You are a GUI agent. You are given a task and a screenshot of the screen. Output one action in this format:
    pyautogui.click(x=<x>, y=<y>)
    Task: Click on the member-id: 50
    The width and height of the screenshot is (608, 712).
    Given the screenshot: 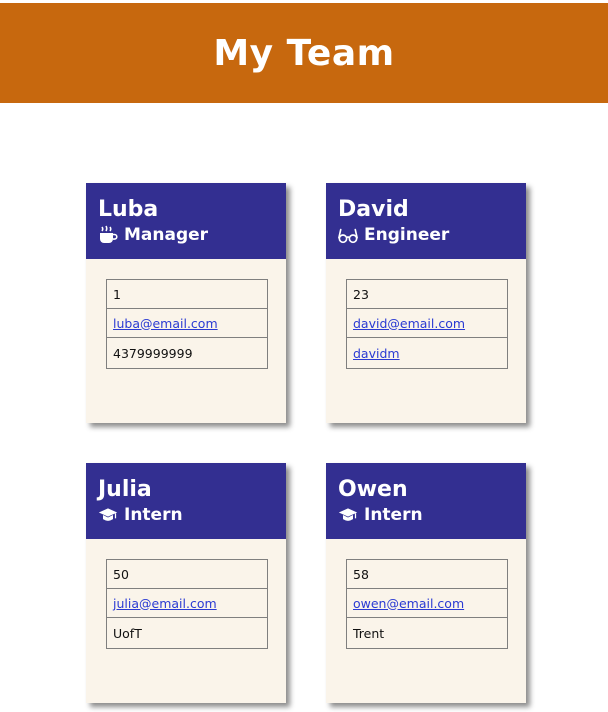 What is the action you would take?
    pyautogui.click(x=187, y=574)
    